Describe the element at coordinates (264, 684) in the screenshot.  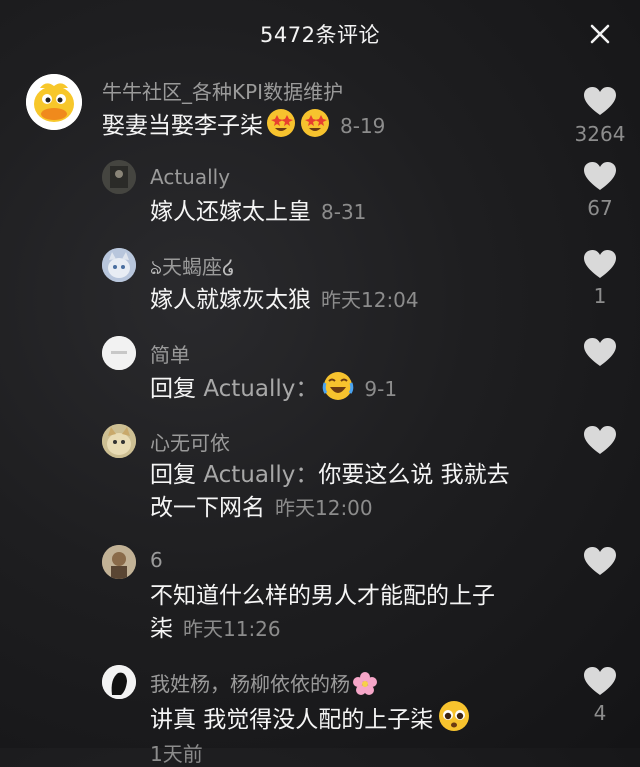
I see `comment-author: 我姓杨，杨柳依依的杨` at that location.